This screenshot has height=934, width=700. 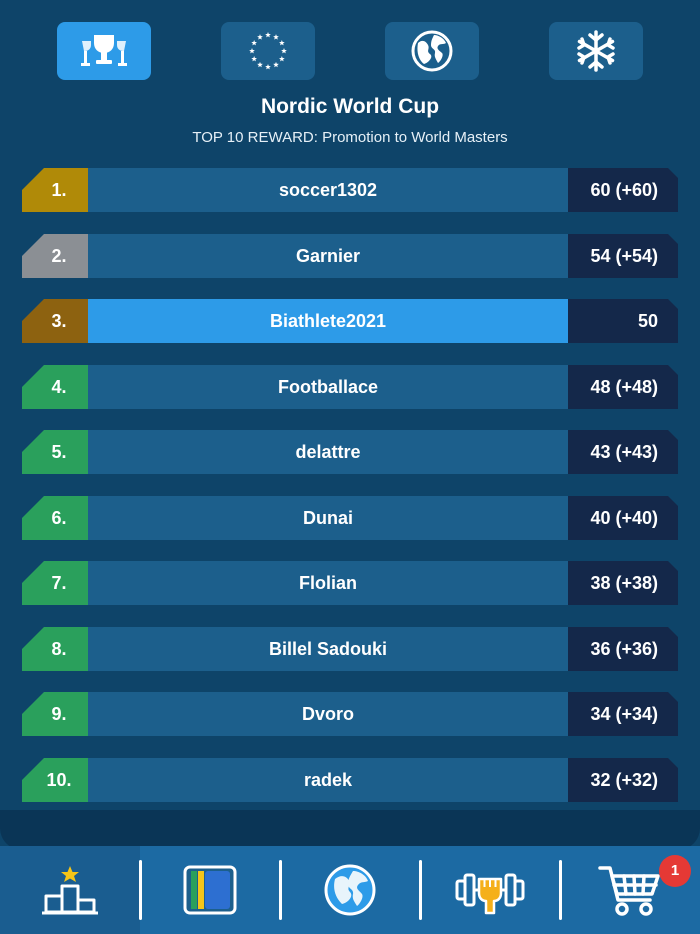 I want to click on podium-icon, so click(x=70, y=890).